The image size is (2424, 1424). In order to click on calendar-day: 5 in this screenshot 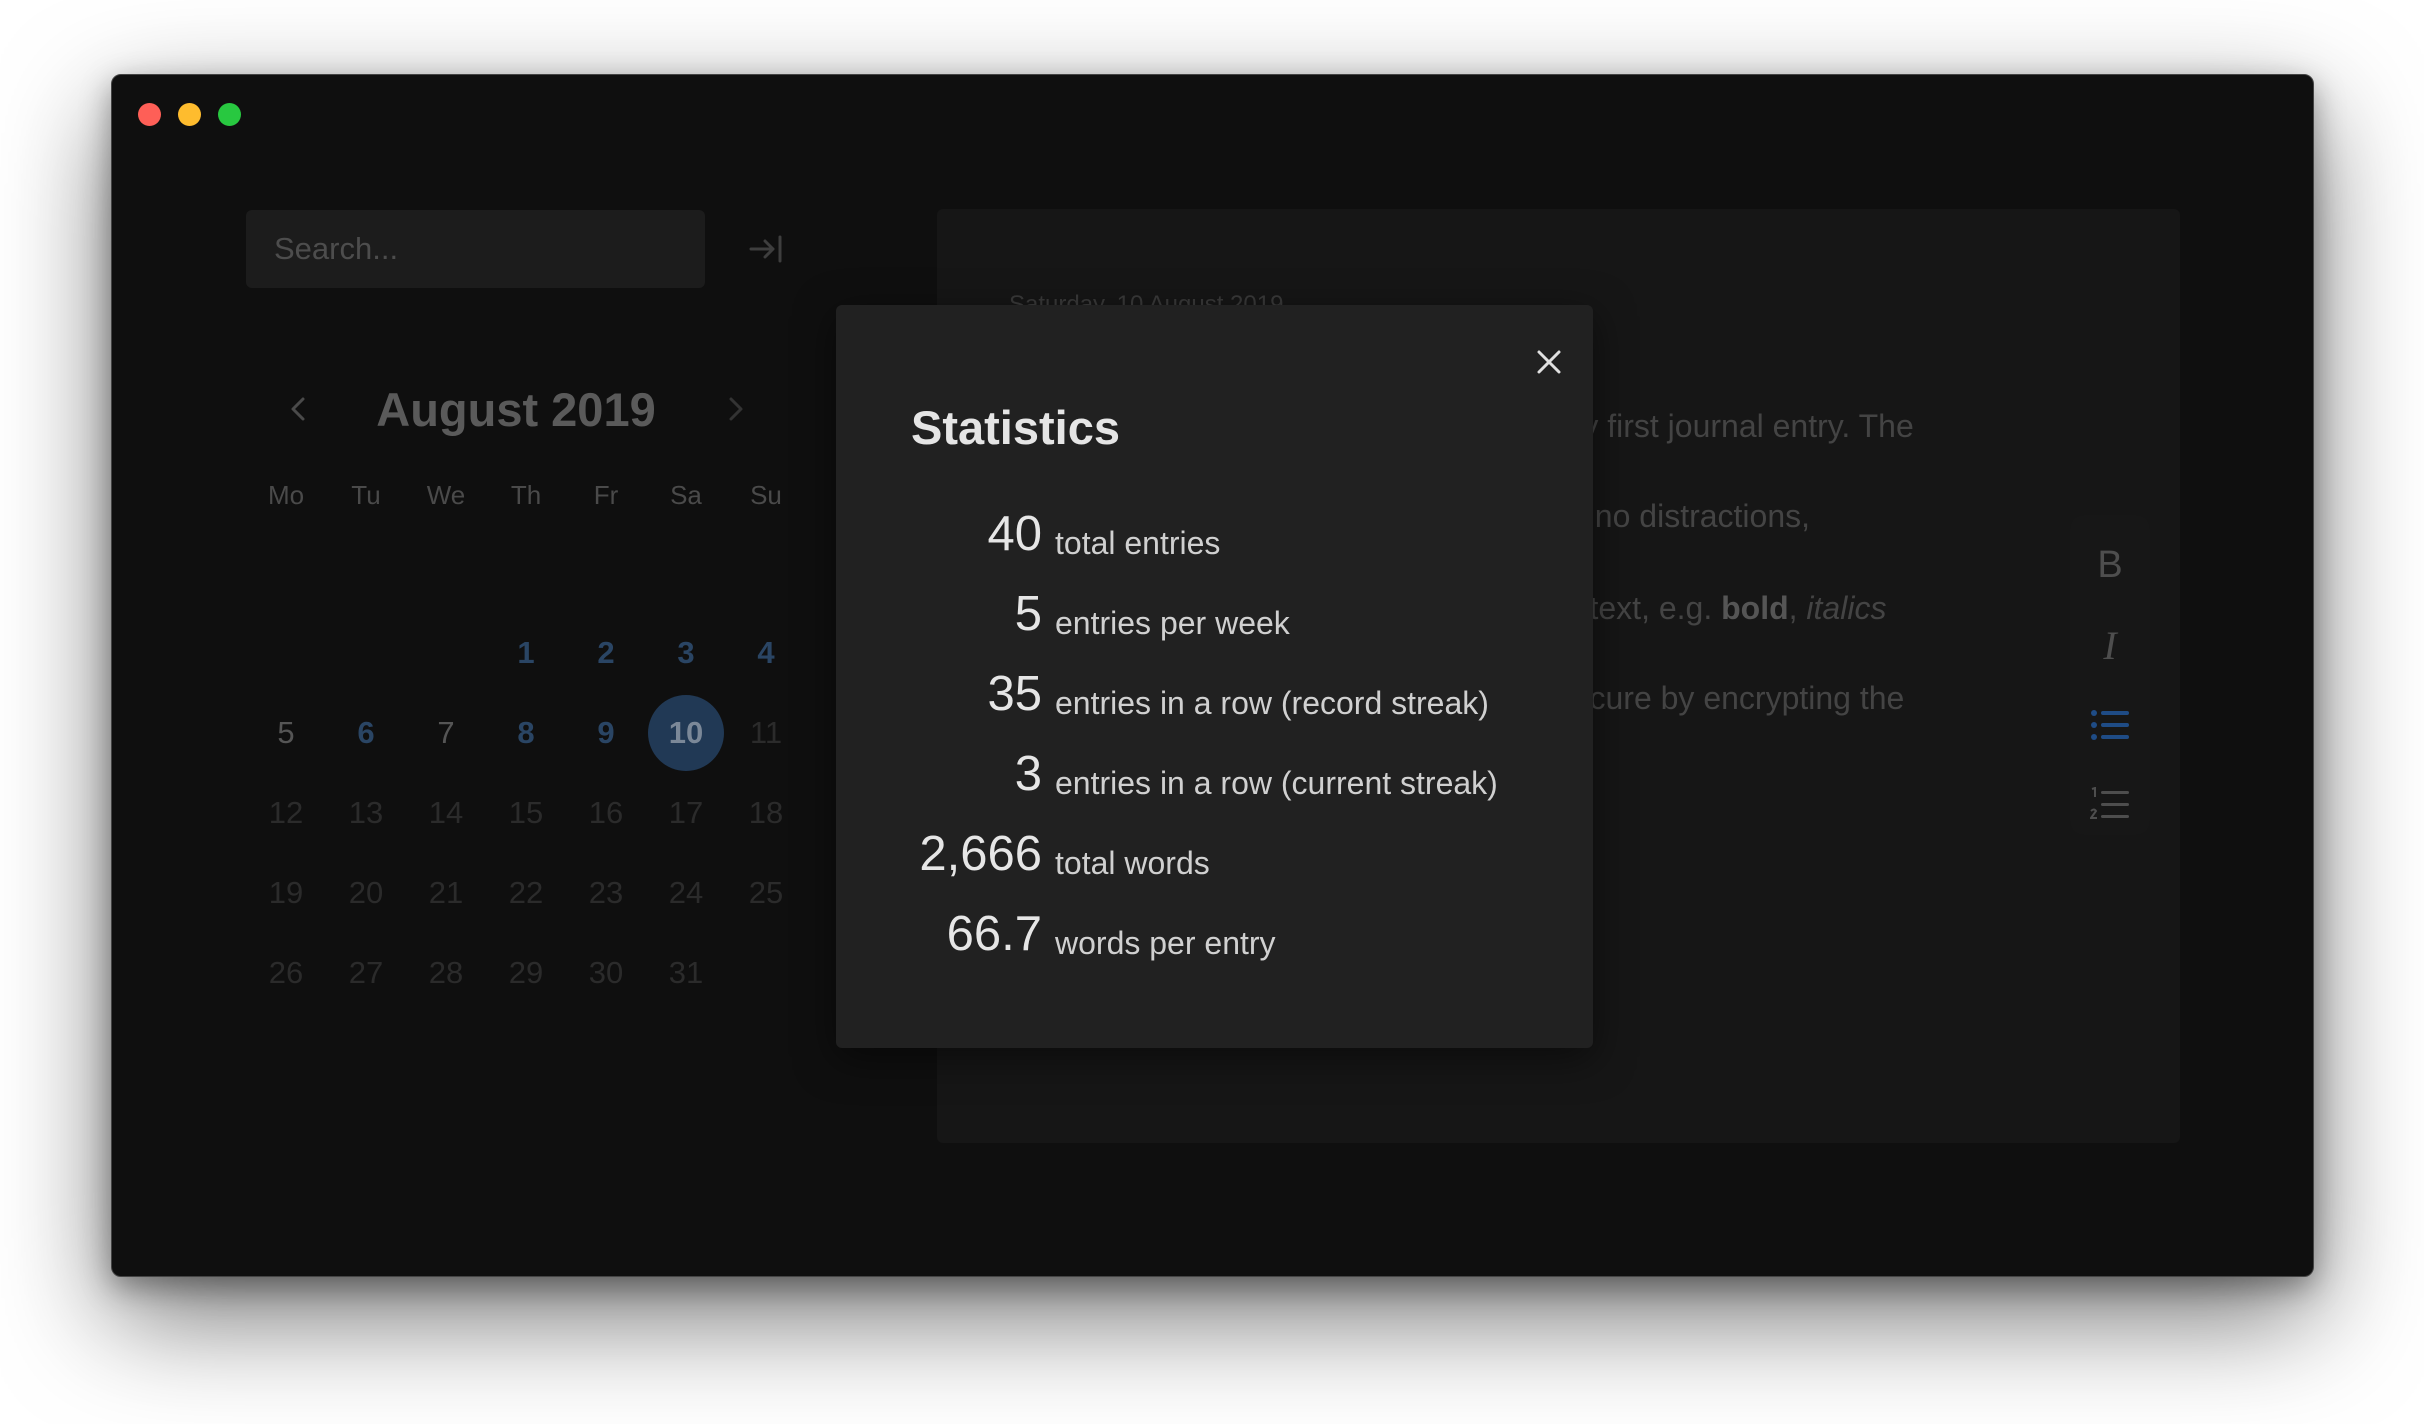, I will do `click(286, 733)`.